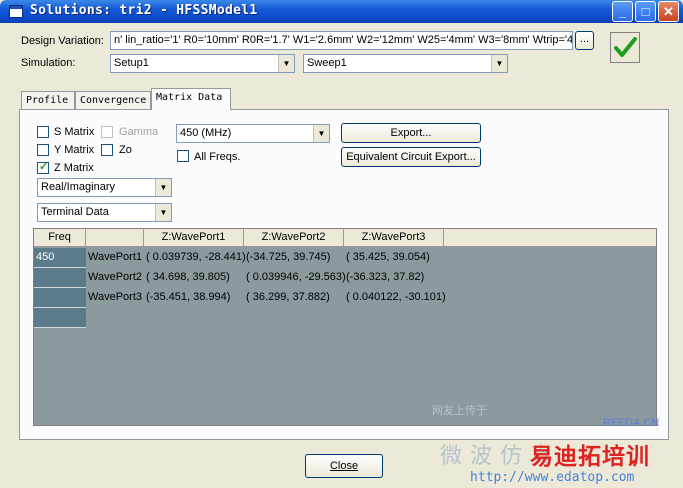 The width and height of the screenshot is (683, 488). What do you see at coordinates (202, 63) in the screenshot?
I see `setup-select: Setup1 ▼` at bounding box center [202, 63].